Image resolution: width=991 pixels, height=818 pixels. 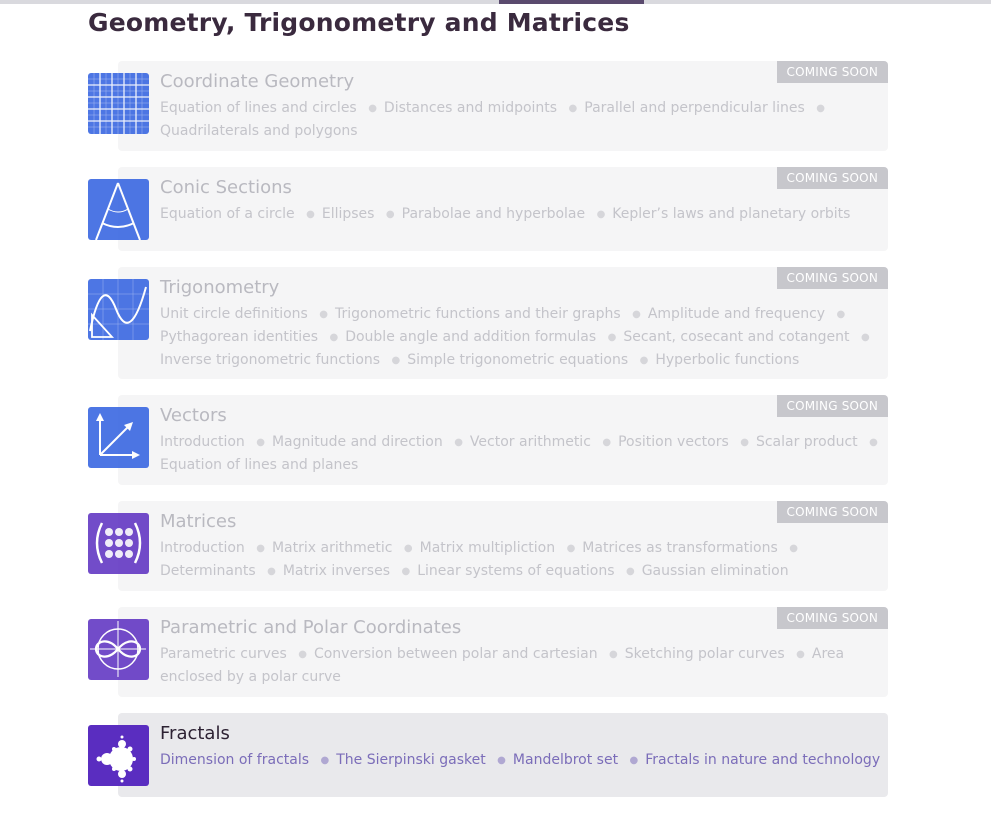 What do you see at coordinates (118, 309) in the screenshot?
I see `sine-wave-icon` at bounding box center [118, 309].